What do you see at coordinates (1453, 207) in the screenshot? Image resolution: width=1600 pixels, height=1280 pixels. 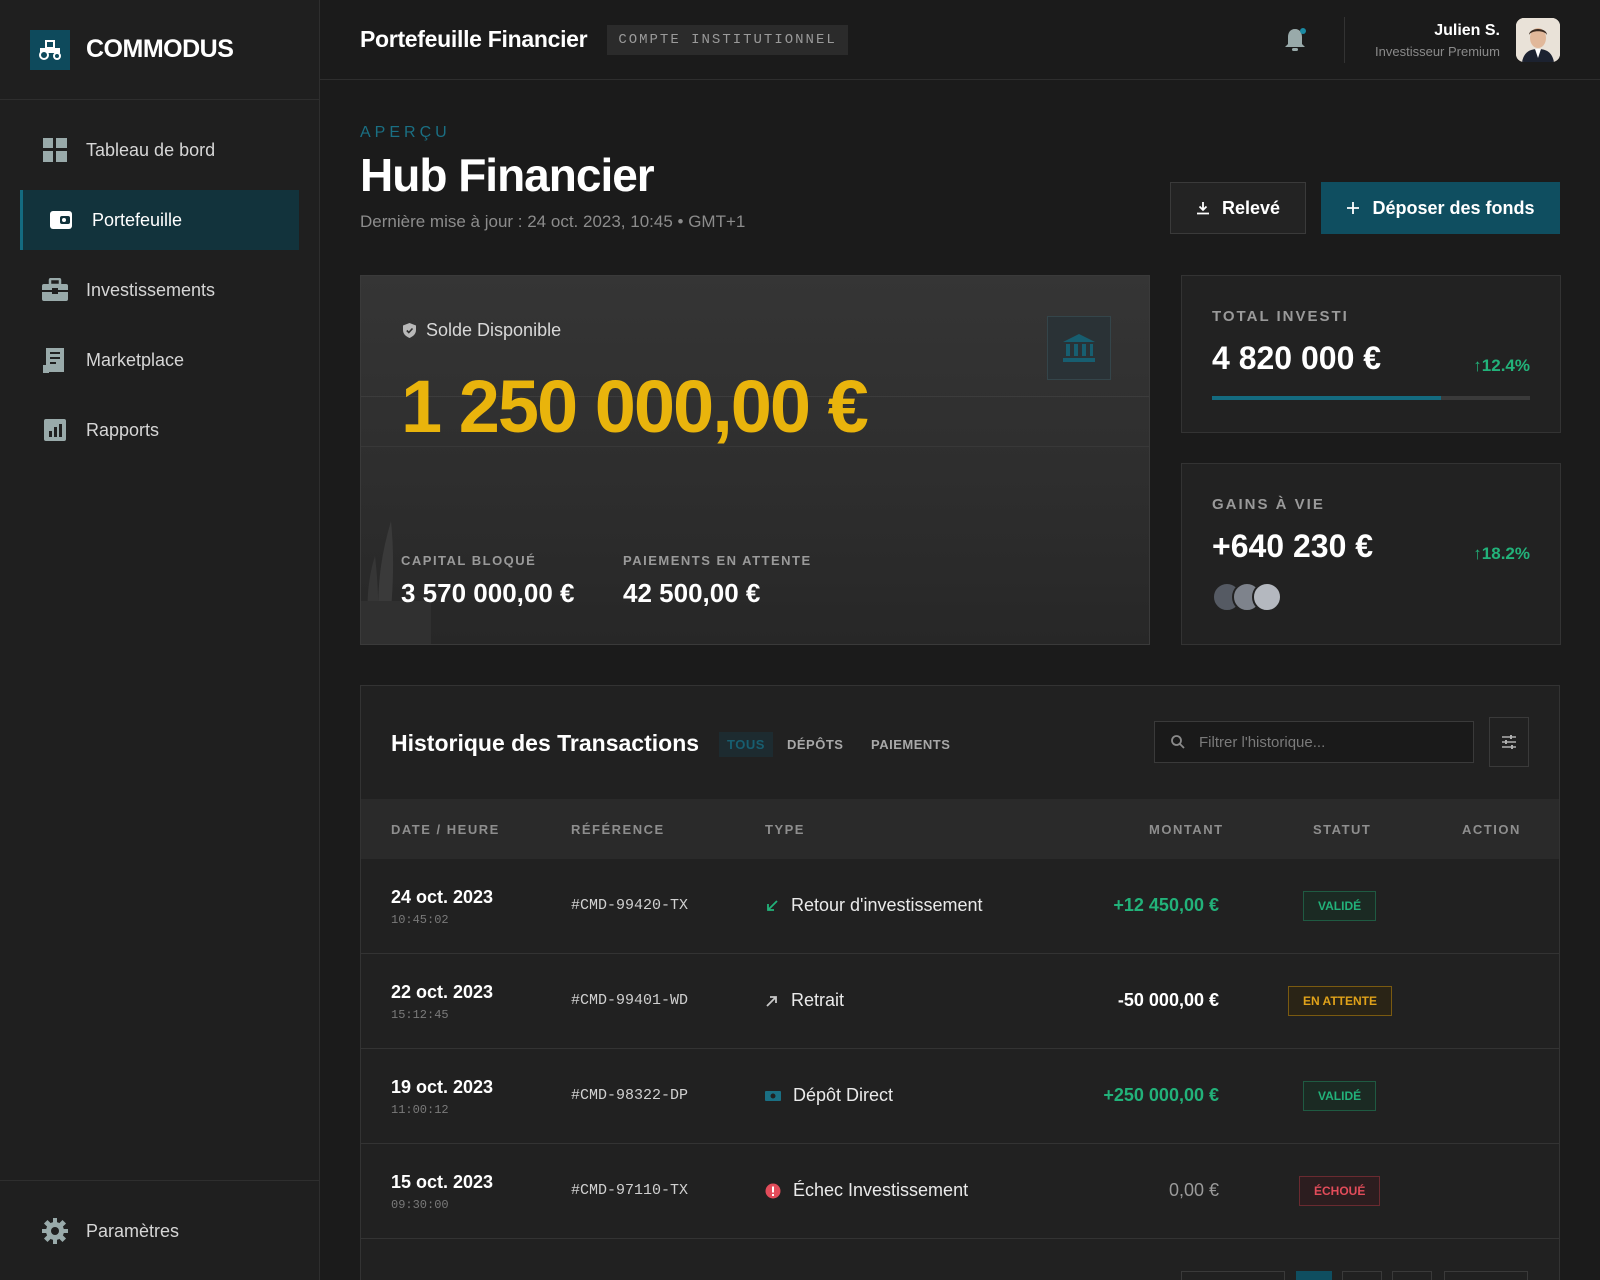 I see `deposit-button-label: Déposer des fonds` at bounding box center [1453, 207].